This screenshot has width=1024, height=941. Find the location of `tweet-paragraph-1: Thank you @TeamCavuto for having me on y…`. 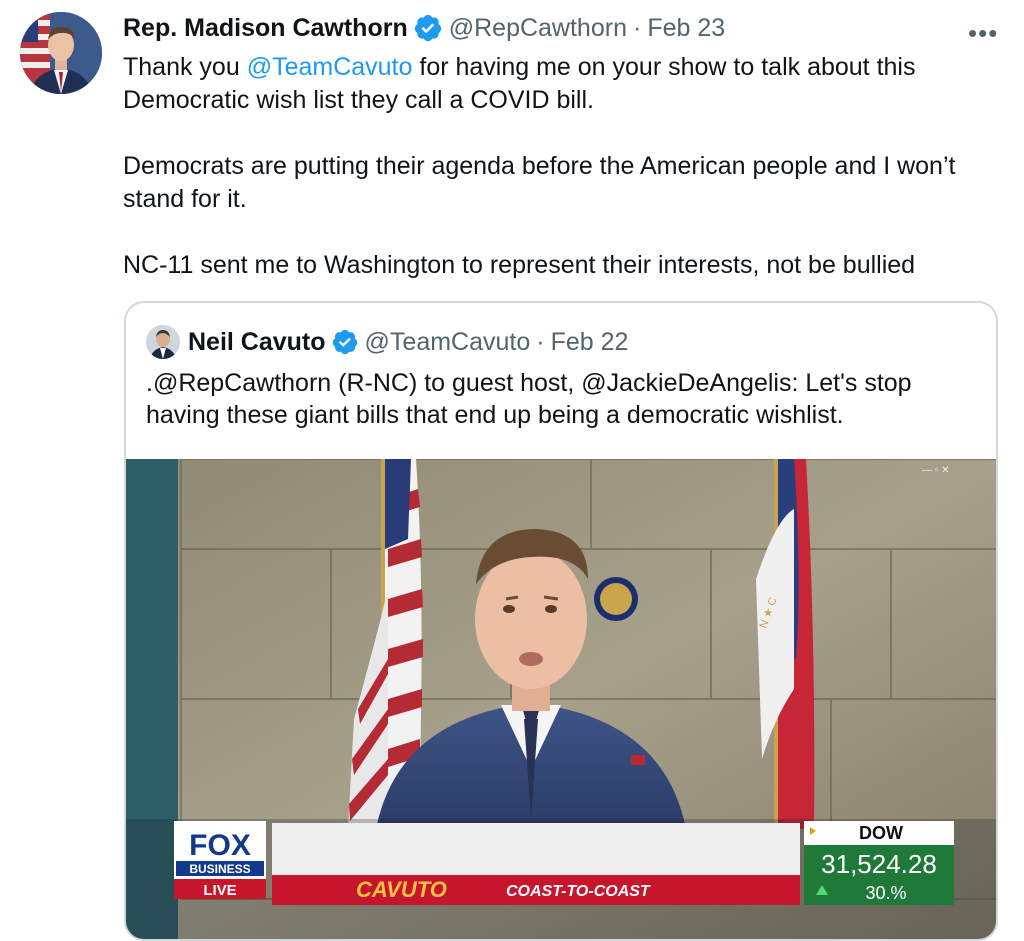

tweet-paragraph-1: Thank you @TeamCavuto for having me on y… is located at coordinates (558, 84).